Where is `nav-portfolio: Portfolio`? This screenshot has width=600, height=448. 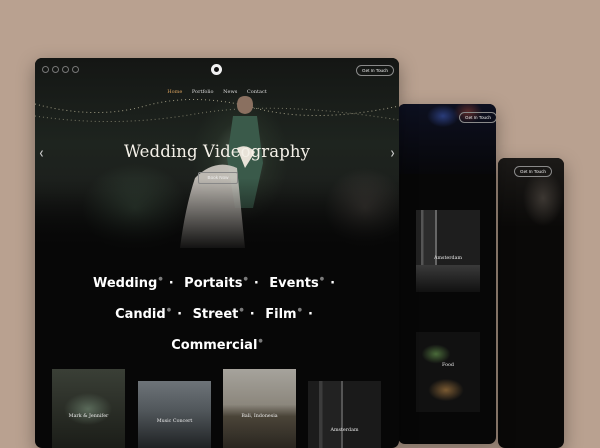
nav-portfolio: Portfolio is located at coordinates (203, 92).